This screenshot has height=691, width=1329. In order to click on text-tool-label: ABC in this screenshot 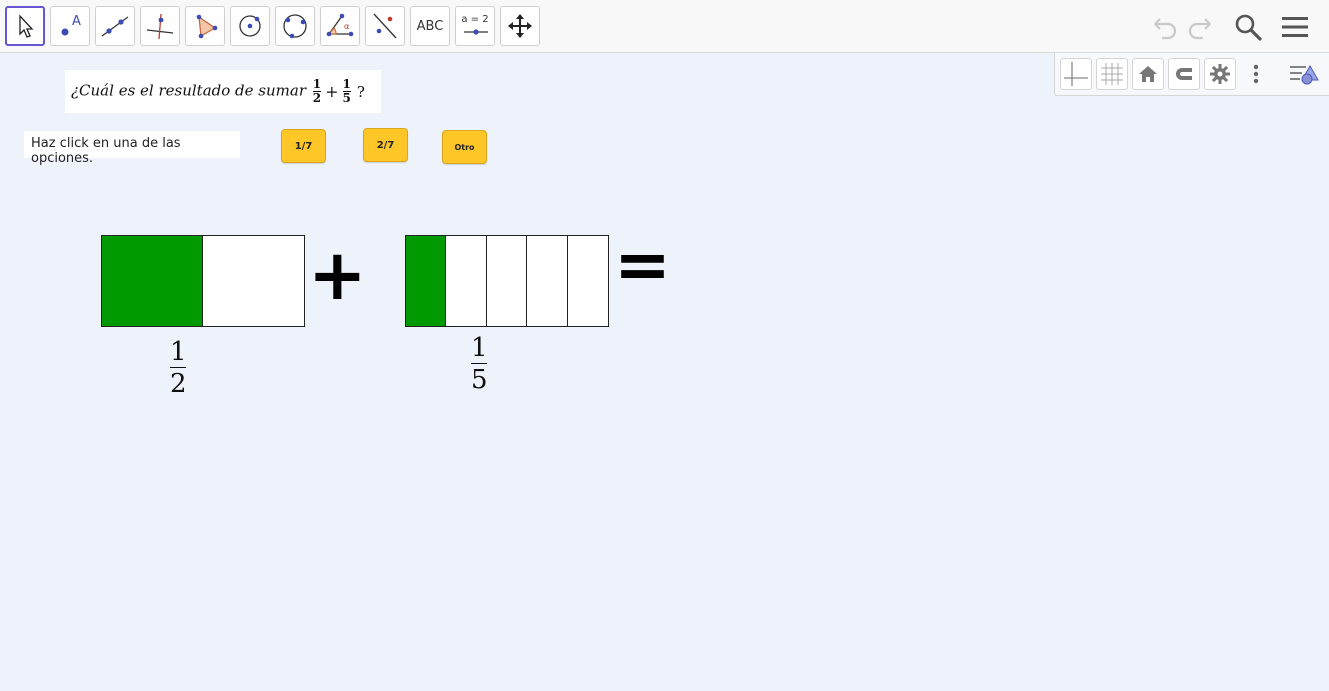, I will do `click(430, 26)`.